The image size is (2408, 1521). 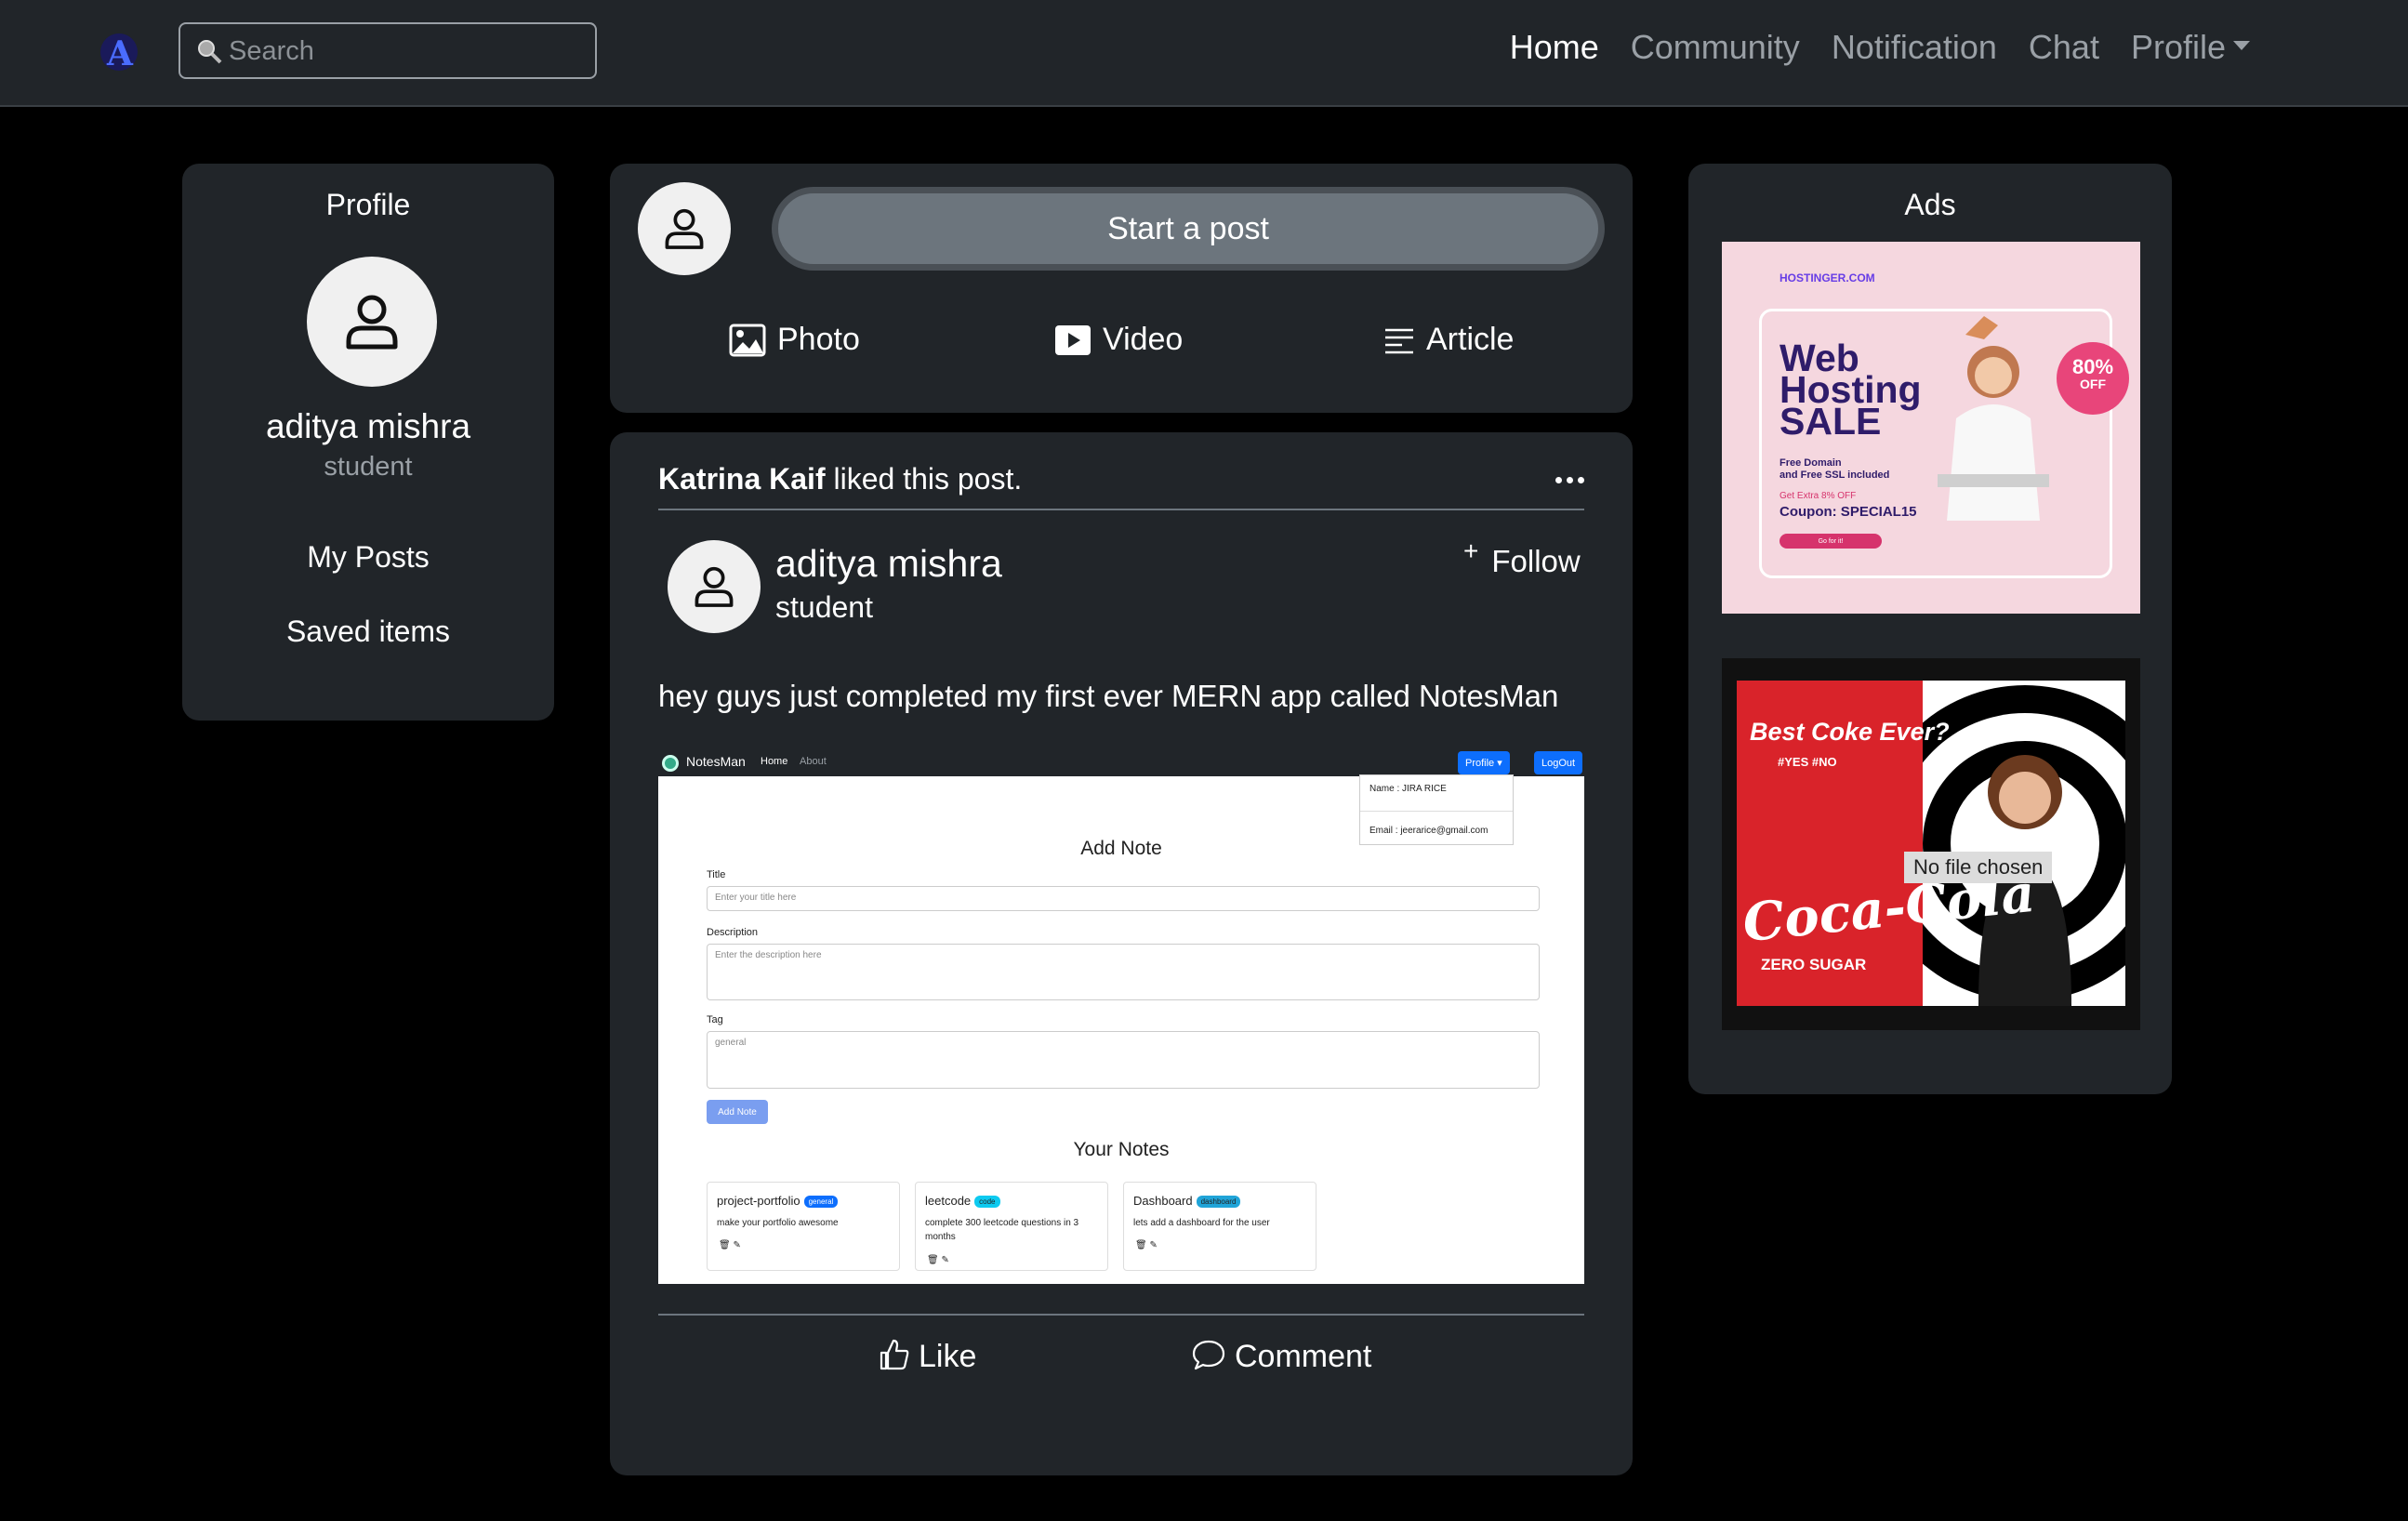 What do you see at coordinates (1558, 763) in the screenshot?
I see `shot-logout-button: LogOut` at bounding box center [1558, 763].